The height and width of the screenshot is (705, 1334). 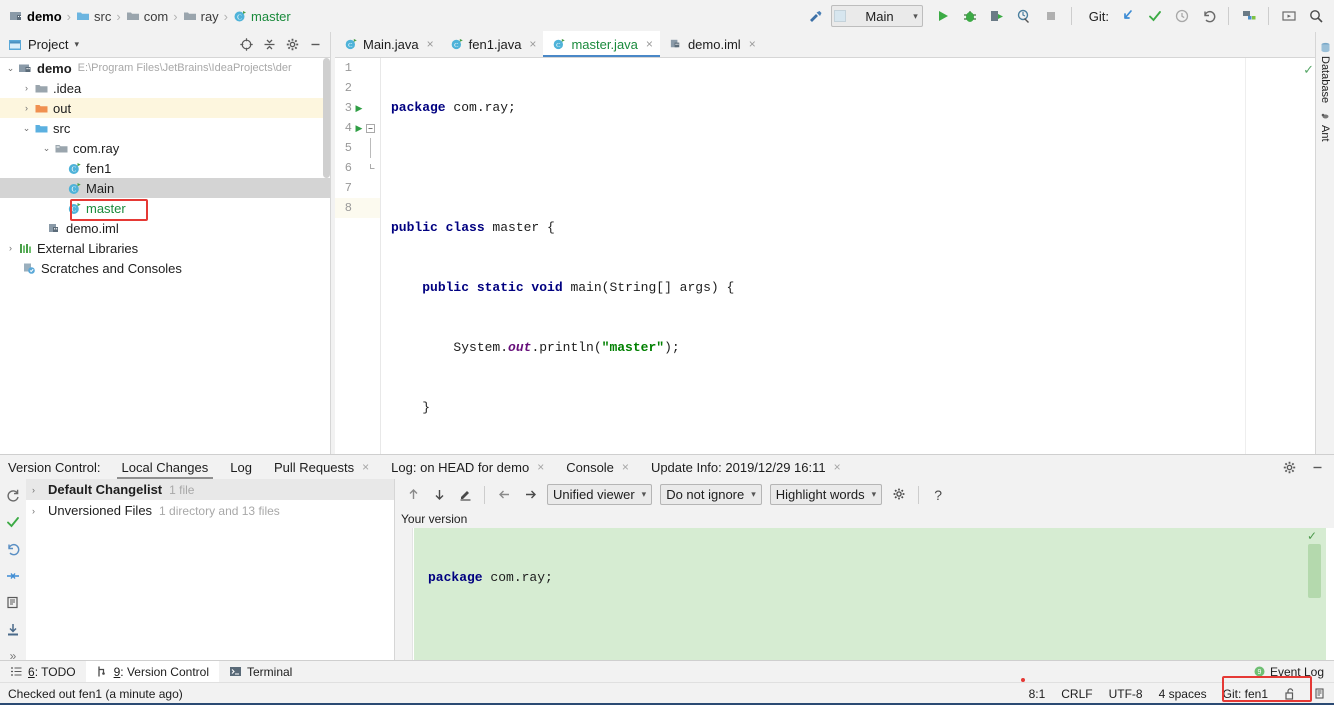 I want to click on previous-file-icon, so click(x=504, y=495).